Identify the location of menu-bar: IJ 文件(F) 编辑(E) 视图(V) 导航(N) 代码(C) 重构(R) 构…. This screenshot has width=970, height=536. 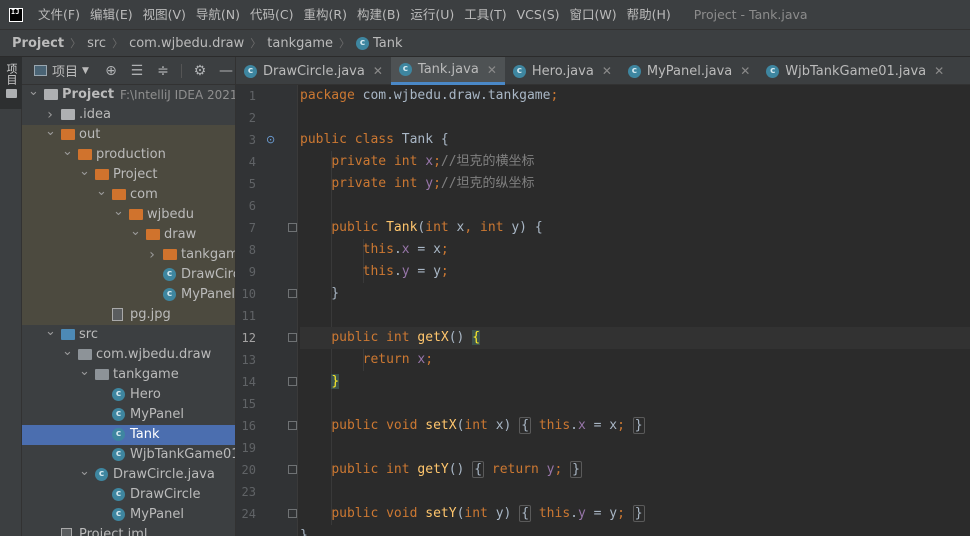
(485, 14).